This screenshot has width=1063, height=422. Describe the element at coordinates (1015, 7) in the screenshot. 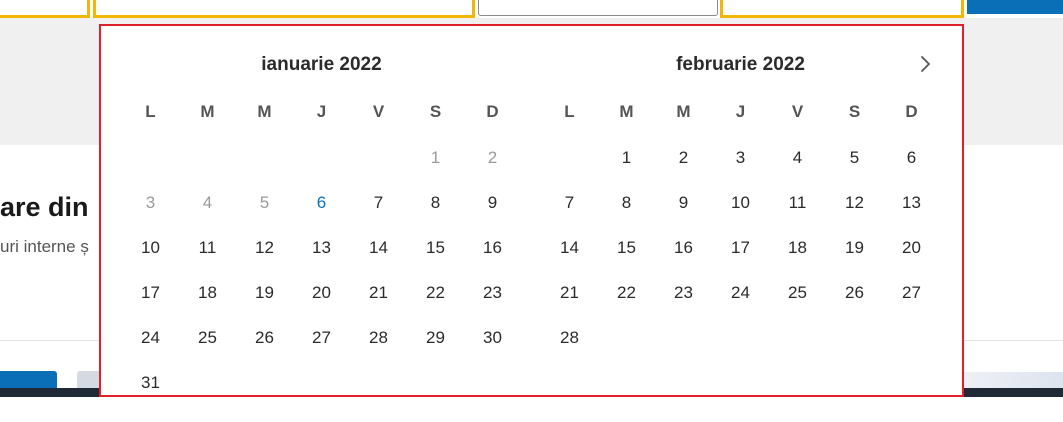

I see `search-button` at that location.